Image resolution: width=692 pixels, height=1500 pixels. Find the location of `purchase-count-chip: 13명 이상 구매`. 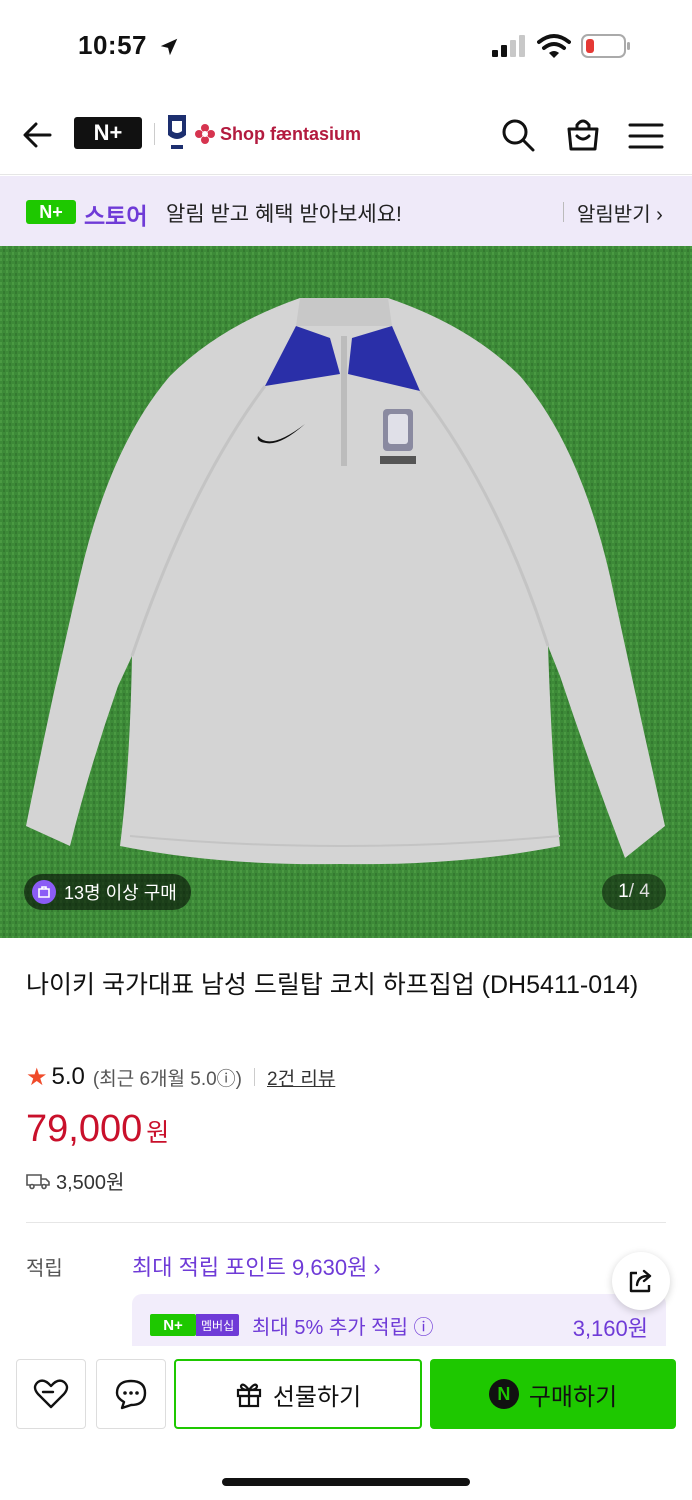

purchase-count-chip: 13명 이상 구매 is located at coordinates (107, 892).